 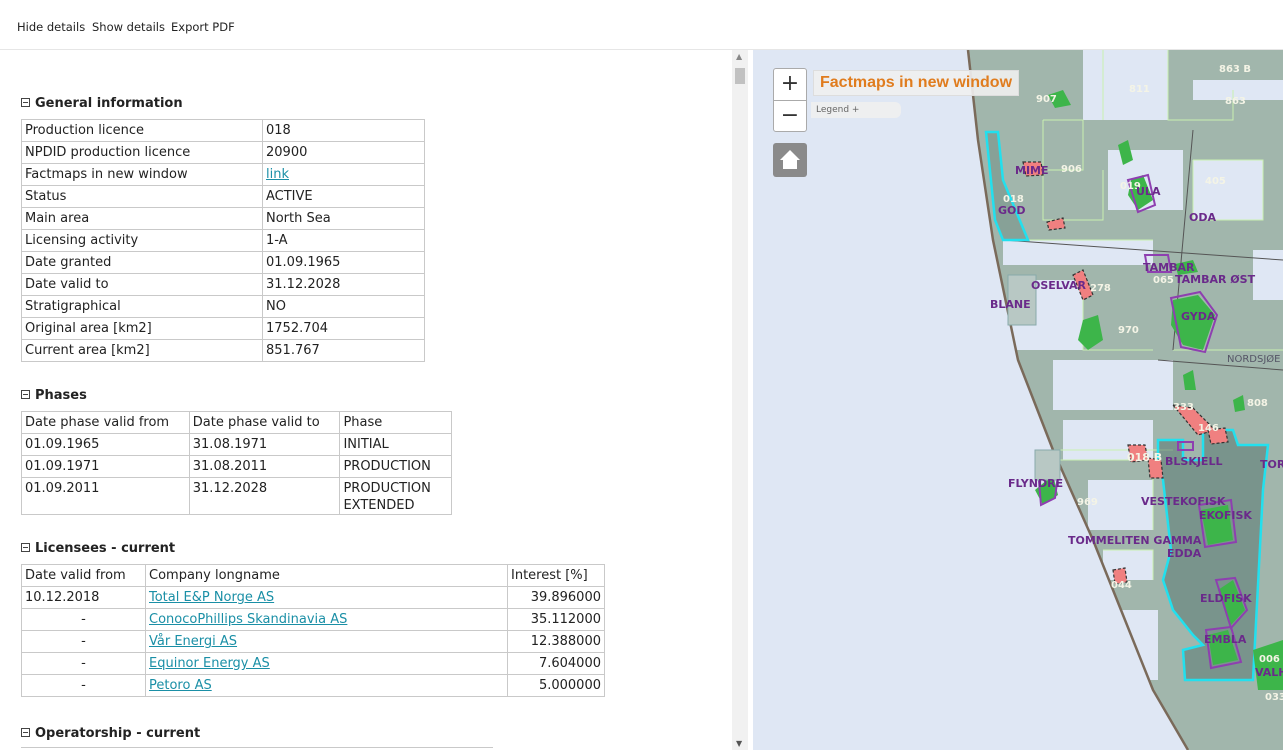 What do you see at coordinates (142, 328) in the screenshot?
I see `row-label: Original area [km2]` at bounding box center [142, 328].